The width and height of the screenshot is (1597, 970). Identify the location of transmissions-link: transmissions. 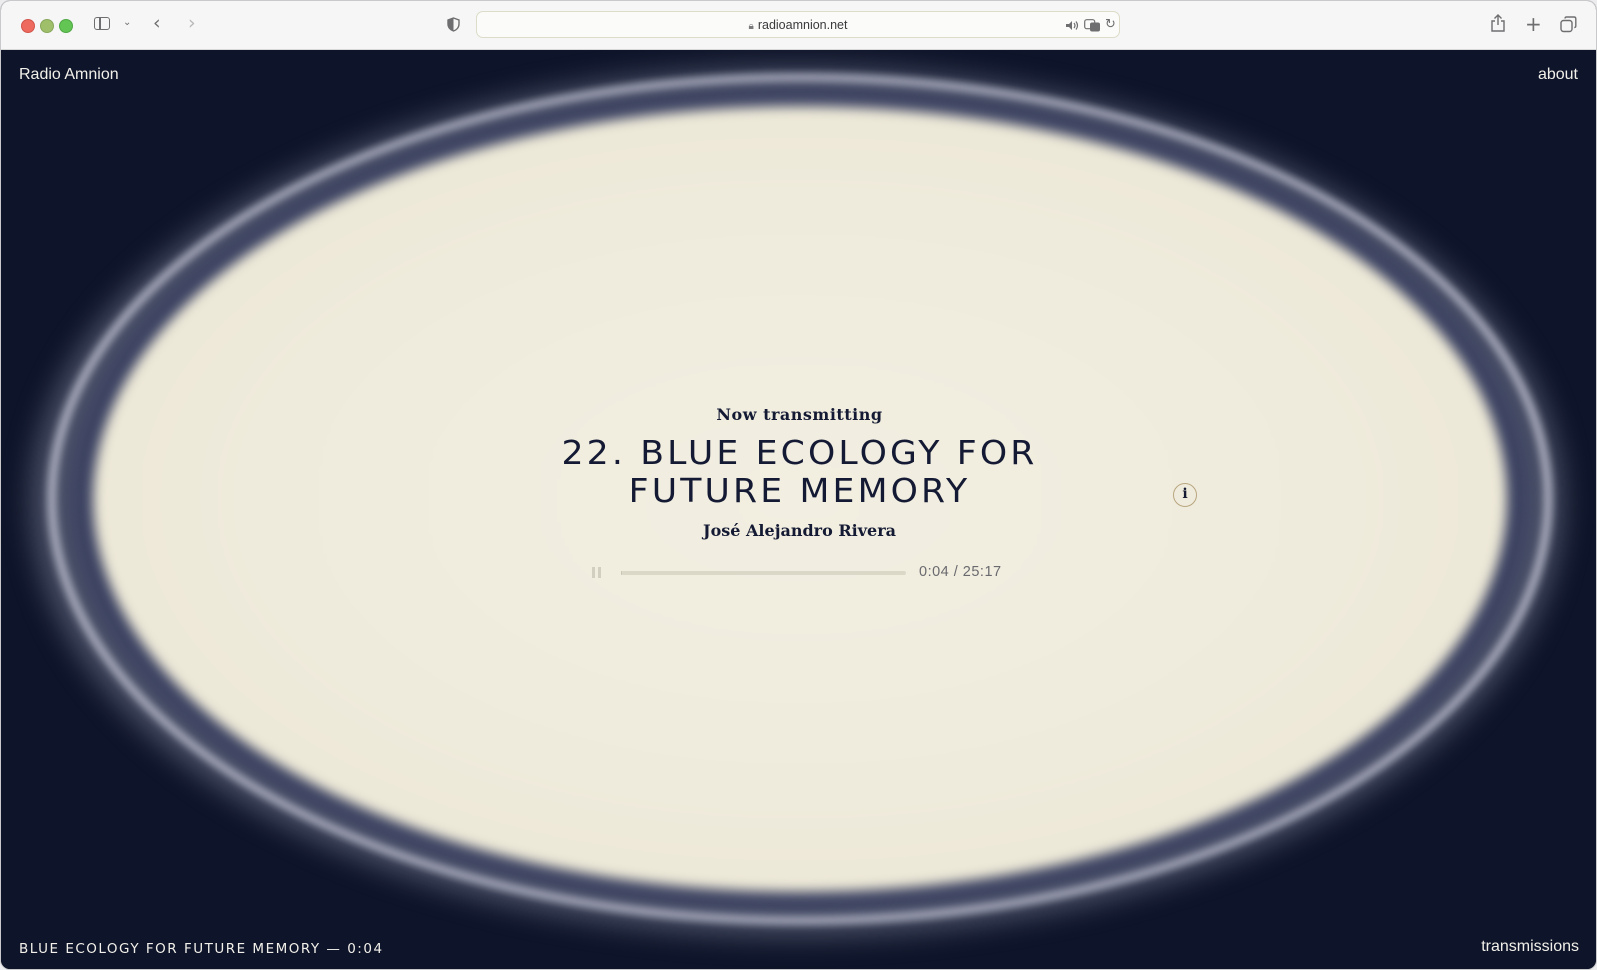
(1530, 947).